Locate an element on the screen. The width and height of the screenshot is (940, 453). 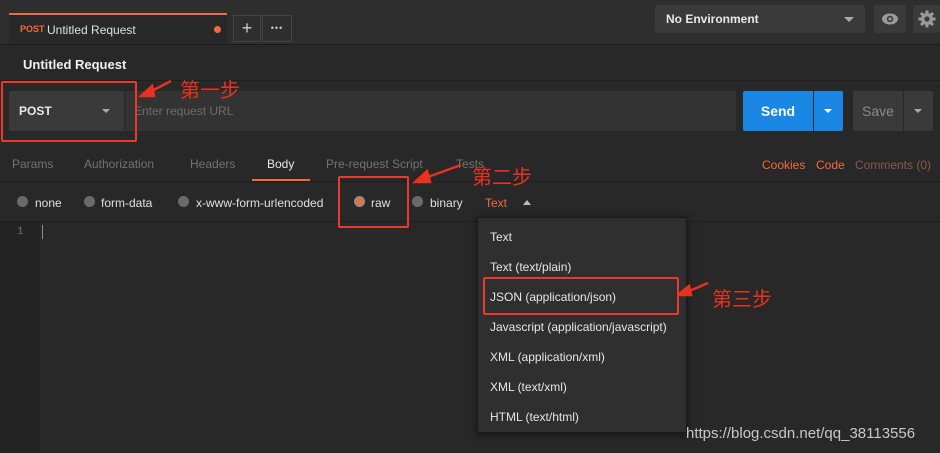
annotation-box-step3 is located at coordinates (581, 296).